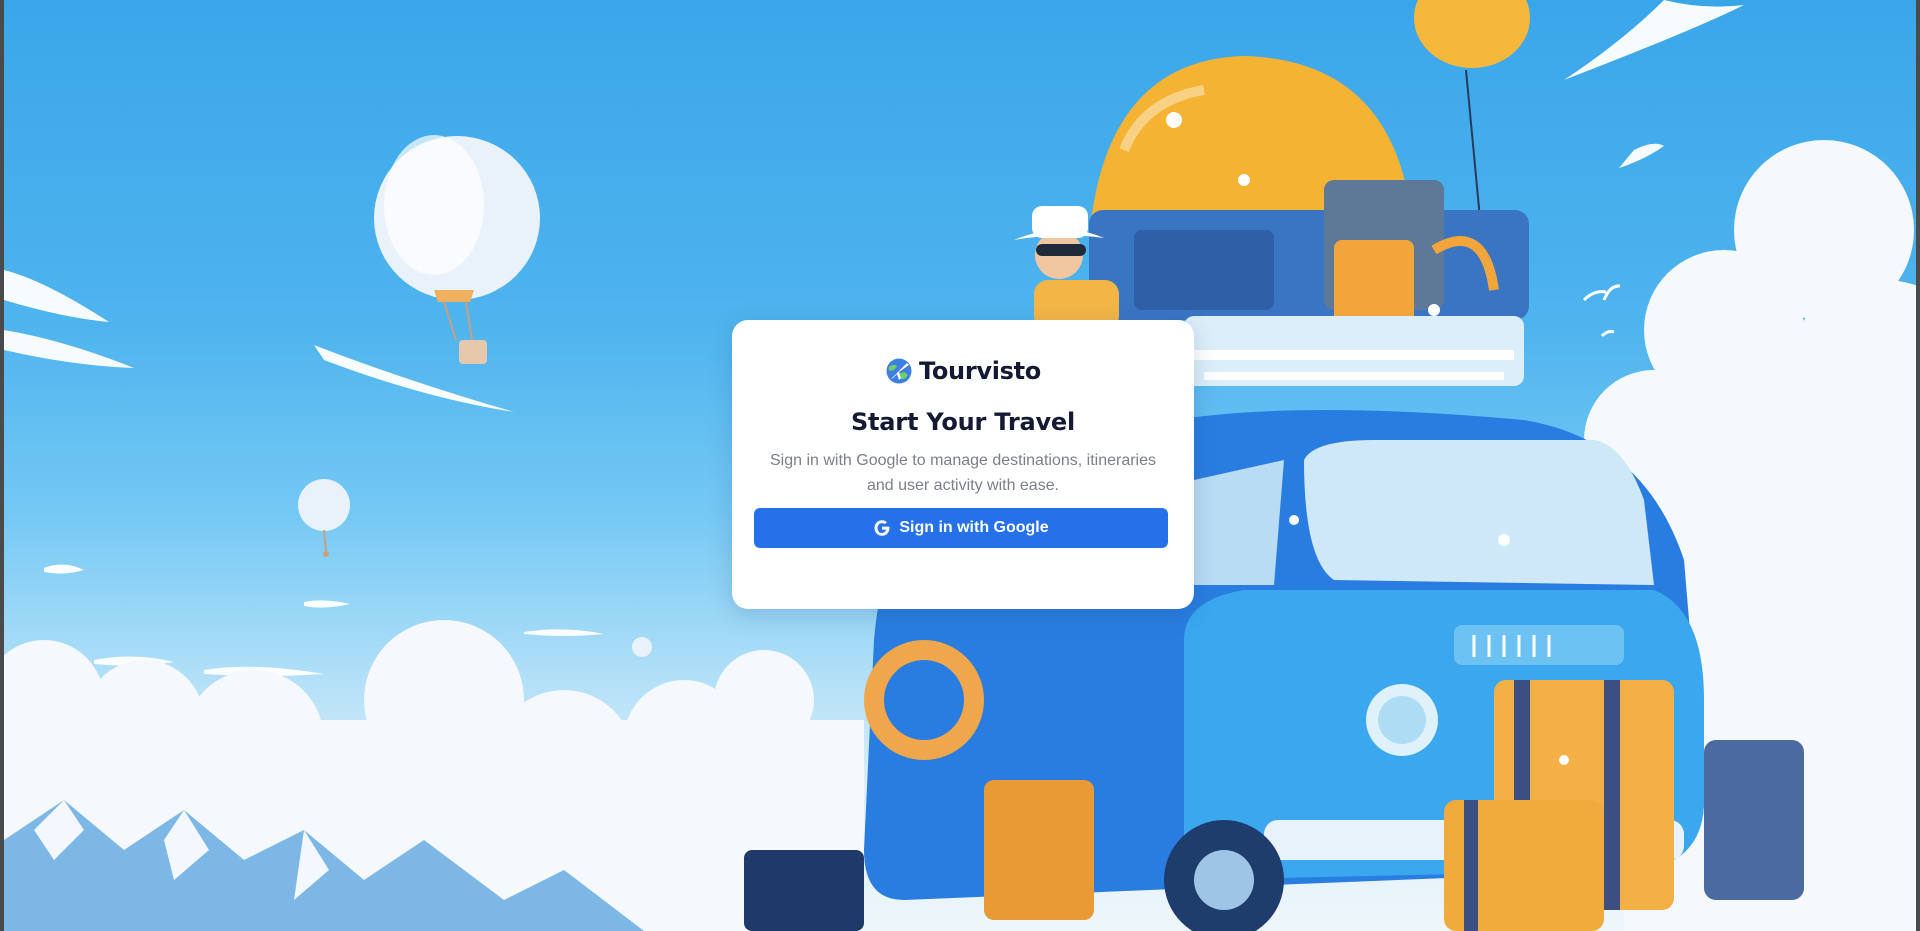 Image resolution: width=1920 pixels, height=931 pixels. I want to click on globe-airplane-icon, so click(899, 371).